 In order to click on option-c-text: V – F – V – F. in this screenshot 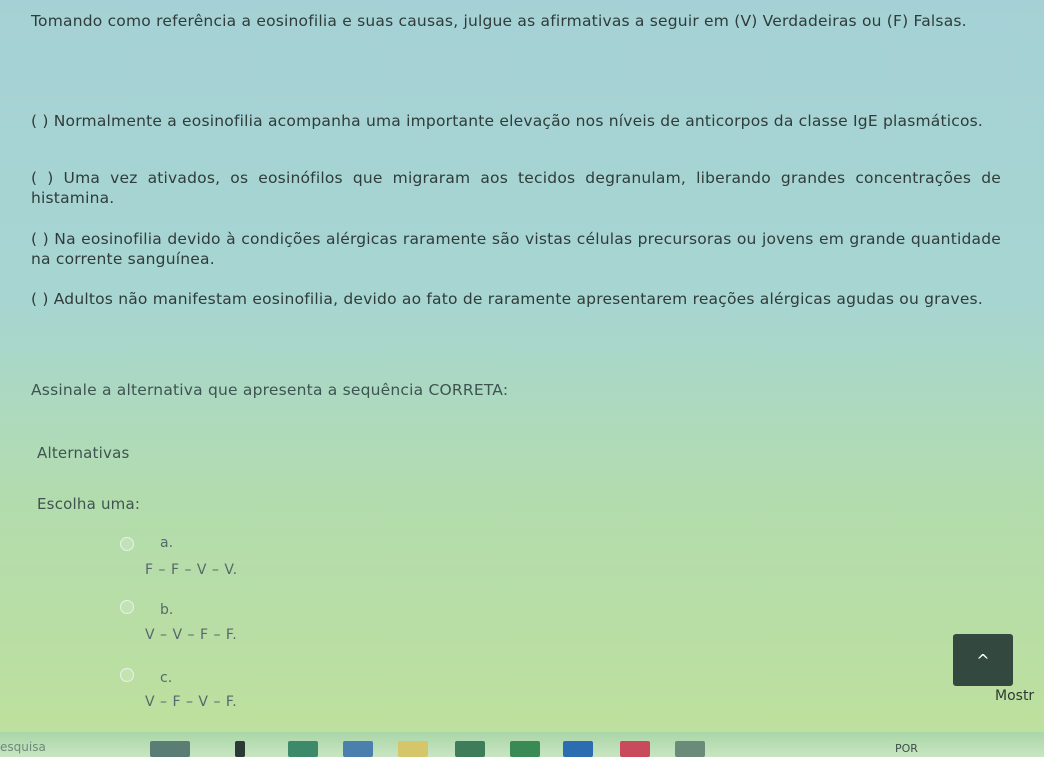, I will do `click(191, 702)`.